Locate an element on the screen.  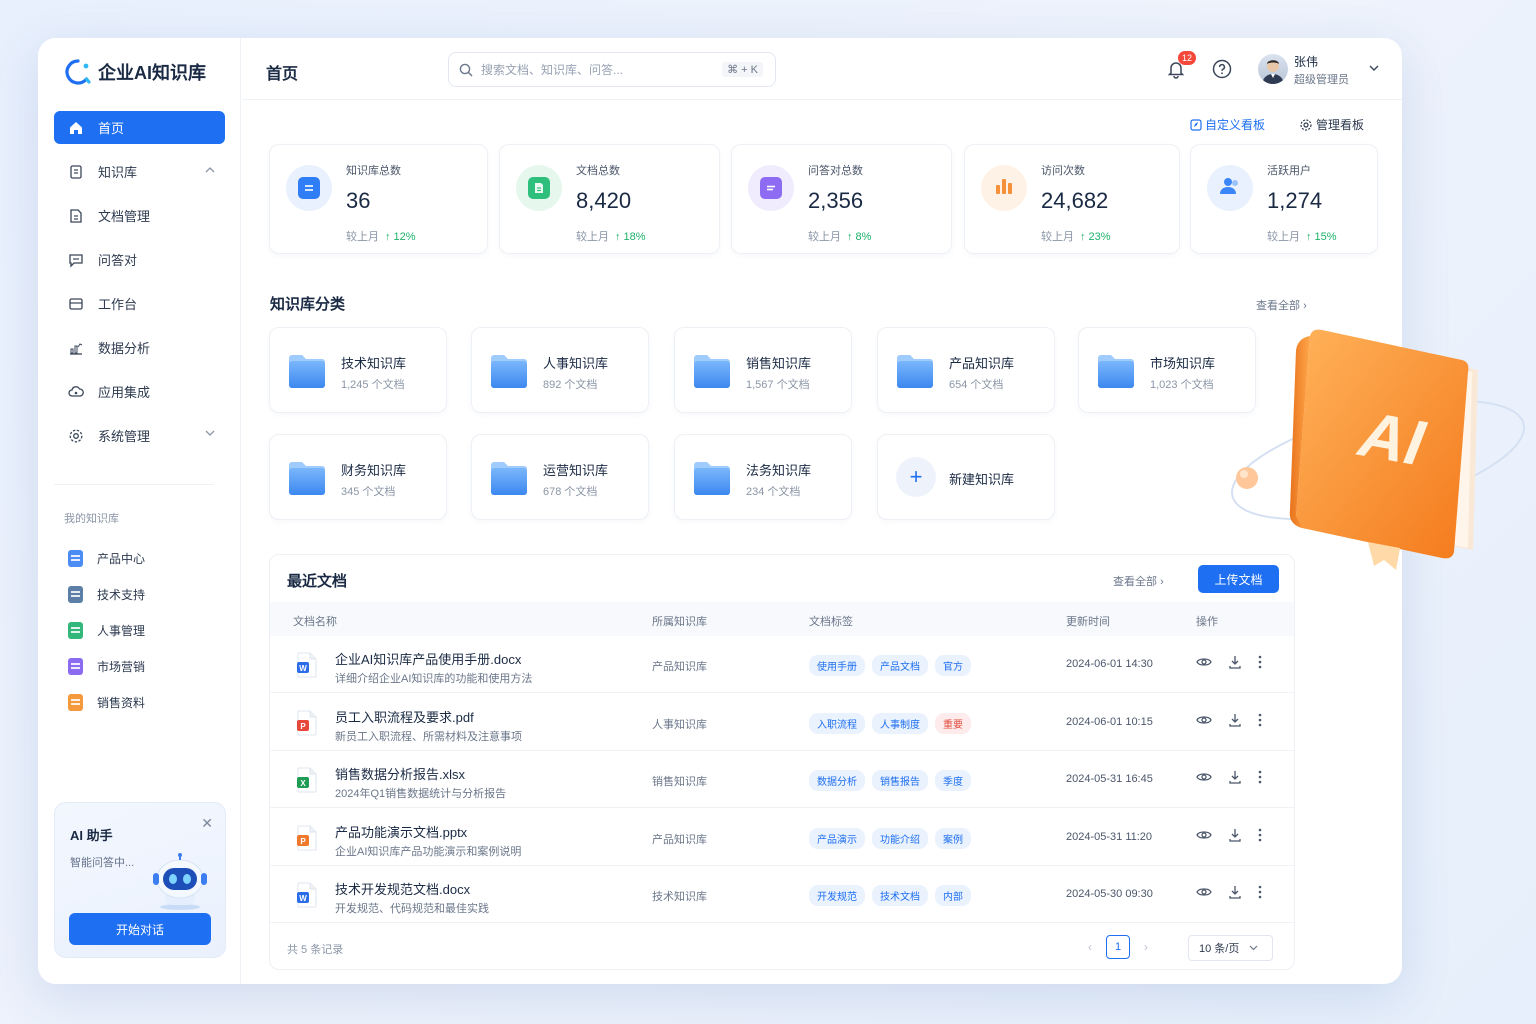
doc-name: 企业AI知识库产品使用手册.docx is located at coordinates (428, 658).